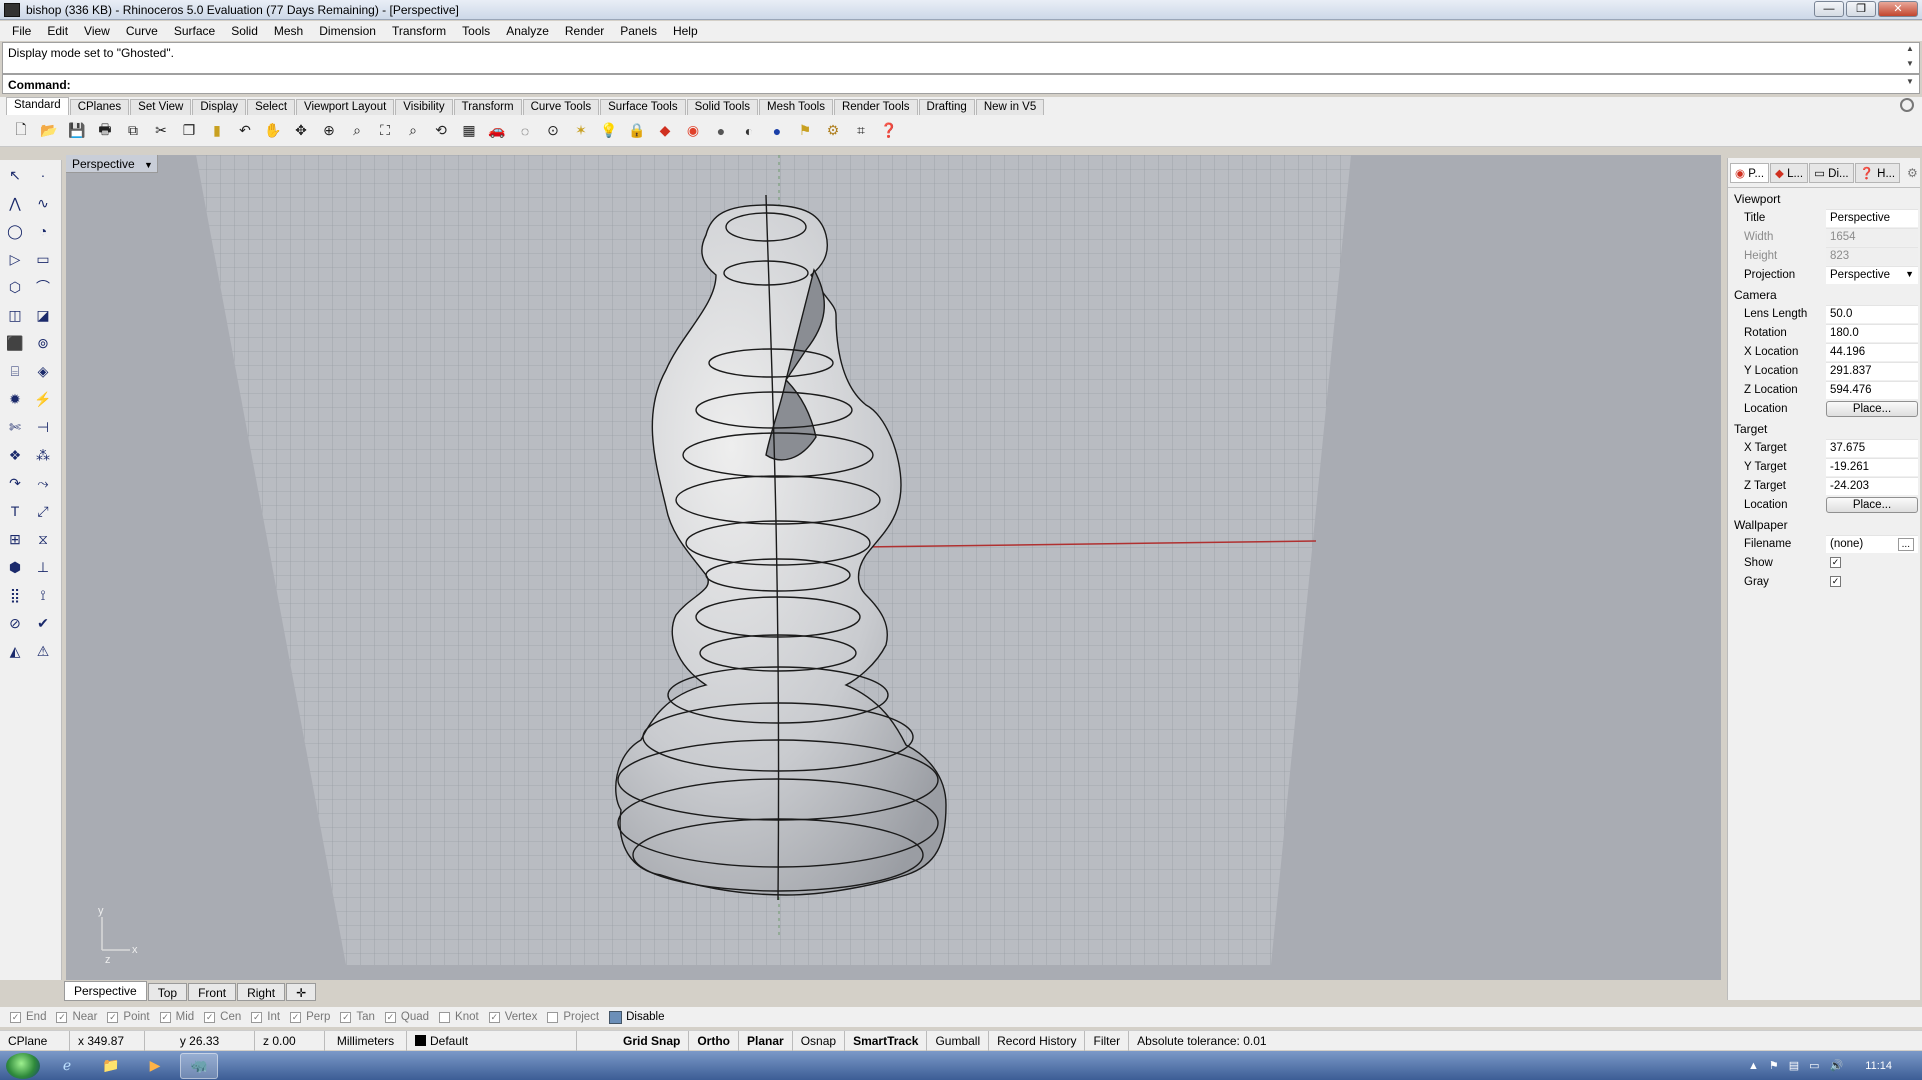 This screenshot has height=1080, width=1922. What do you see at coordinates (43, 231) in the screenshot?
I see `arc-icon: ◔` at bounding box center [43, 231].